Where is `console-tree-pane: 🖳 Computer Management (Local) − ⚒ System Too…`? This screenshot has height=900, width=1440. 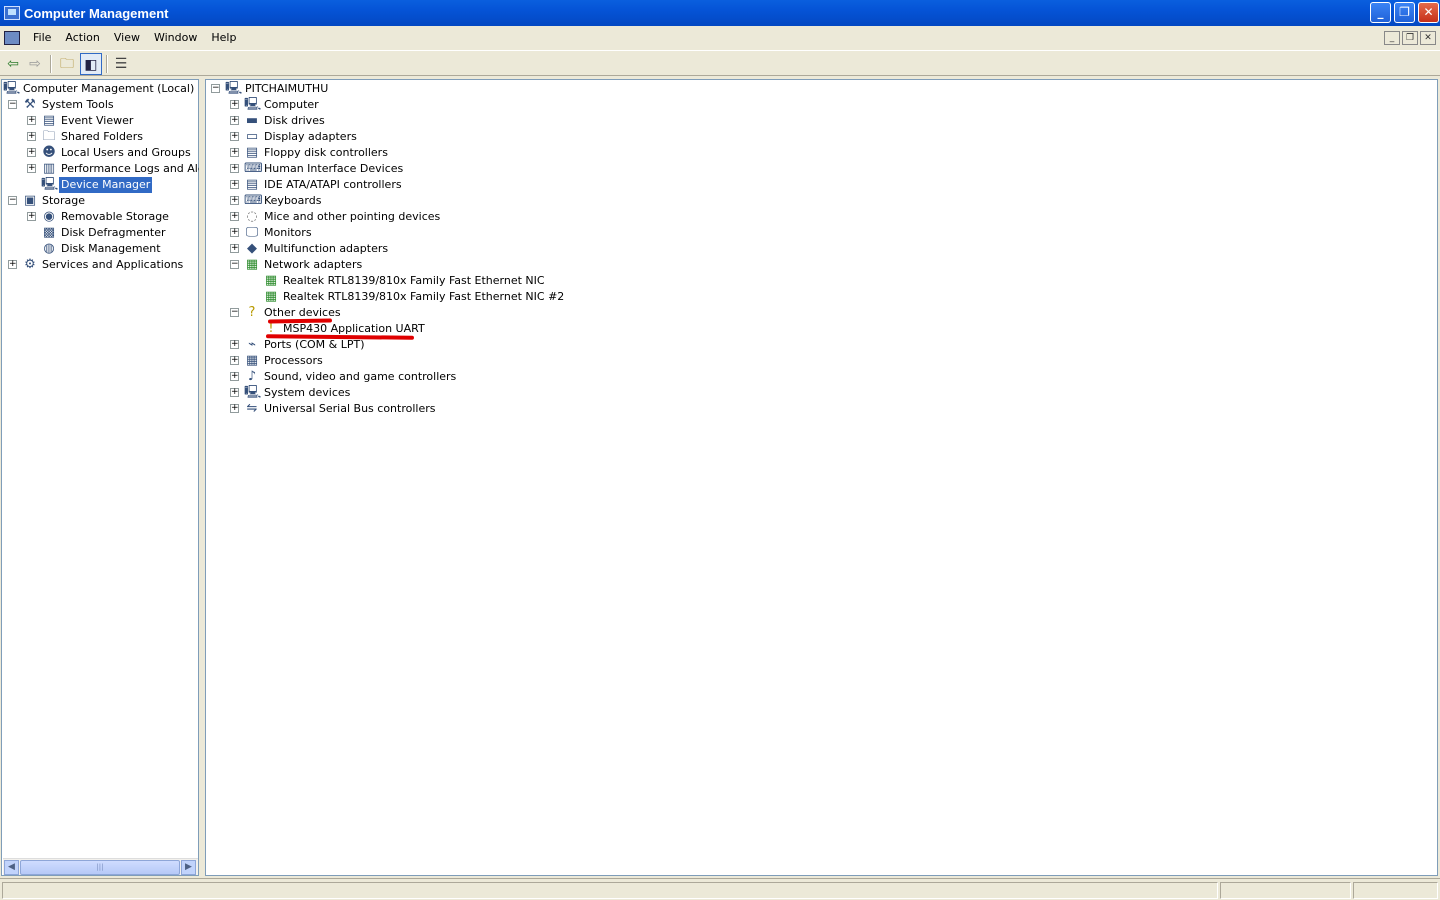
console-tree-pane: 🖳 Computer Management (Local) − ⚒ System Too… is located at coordinates (110, 477).